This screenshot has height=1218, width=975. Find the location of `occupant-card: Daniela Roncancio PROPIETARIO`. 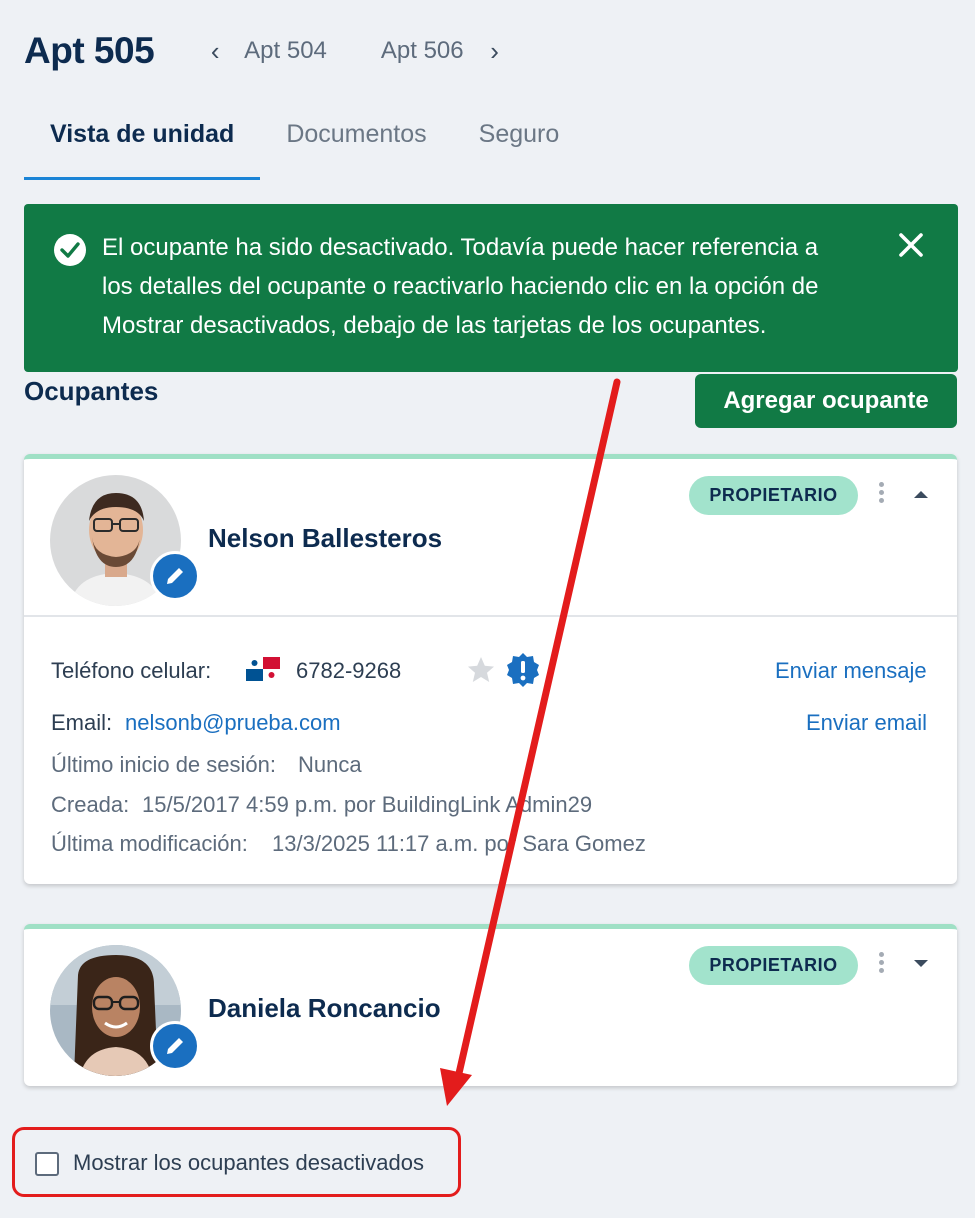

occupant-card: Daniela Roncancio PROPIETARIO is located at coordinates (490, 1005).